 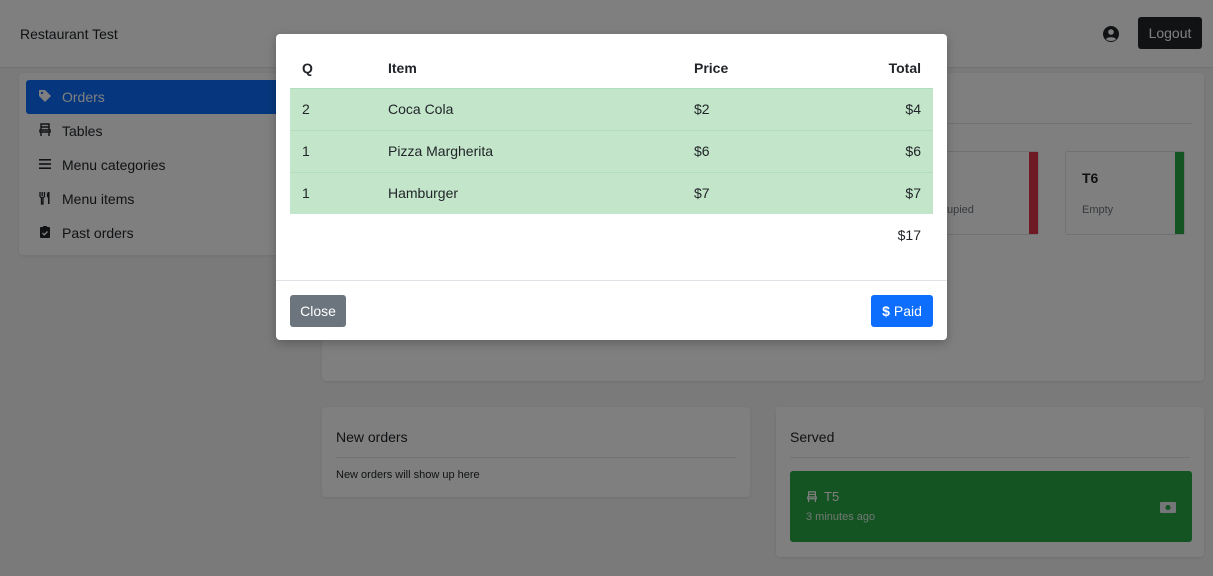 I want to click on grand-total-row: $17, so click(x=611, y=235).